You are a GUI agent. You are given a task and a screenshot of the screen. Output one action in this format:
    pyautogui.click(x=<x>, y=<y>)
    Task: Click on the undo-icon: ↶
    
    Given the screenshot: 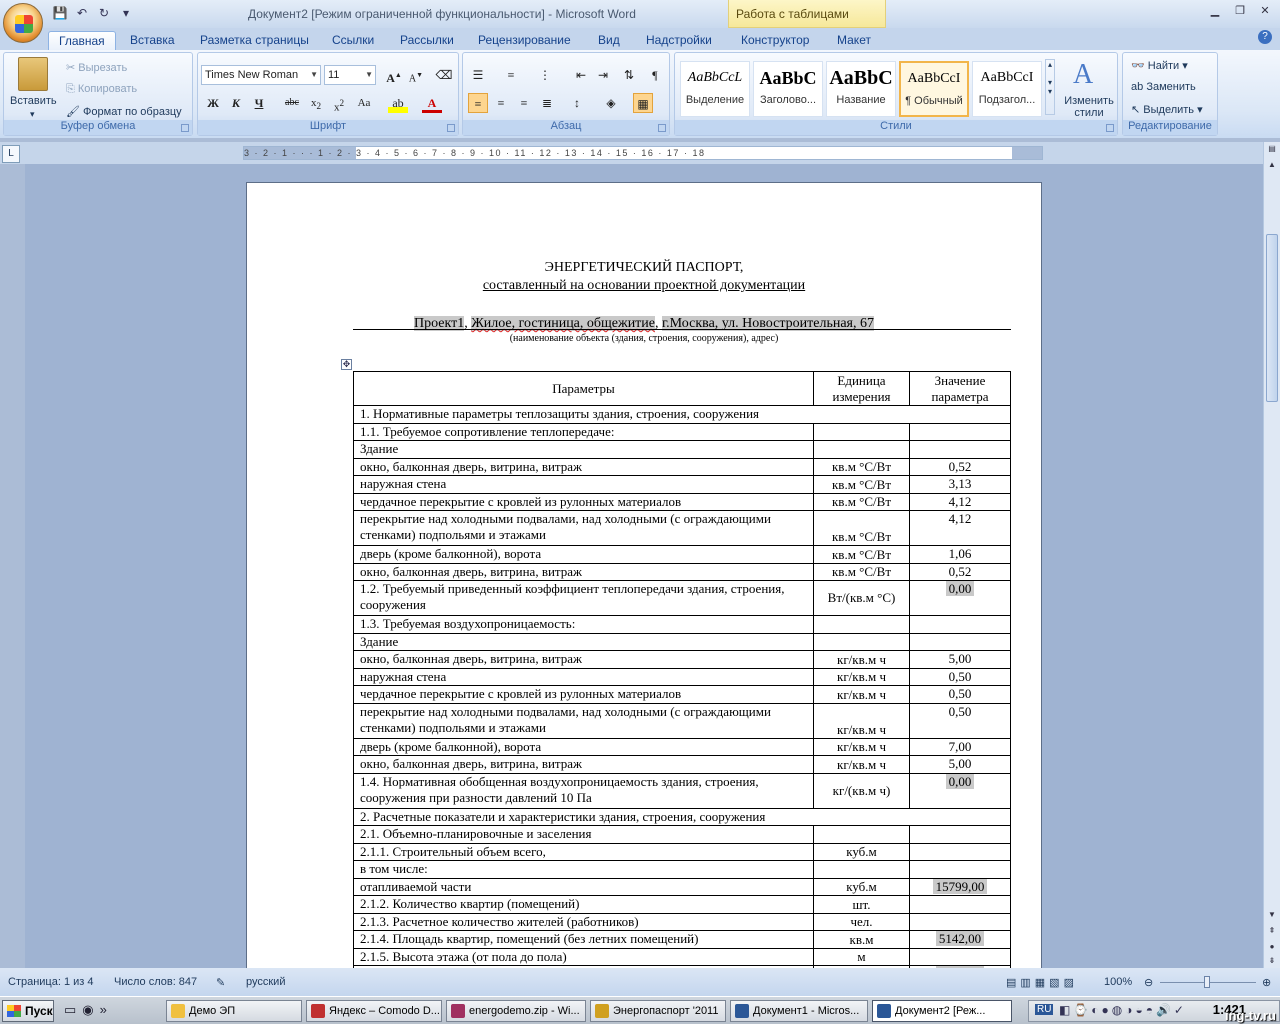 What is the action you would take?
    pyautogui.click(x=82, y=13)
    